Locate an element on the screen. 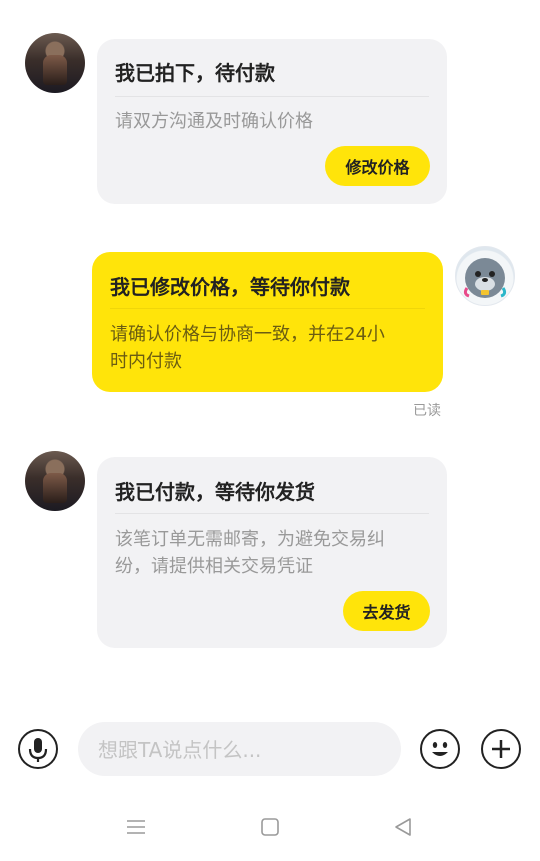 The height and width of the screenshot is (861, 540). message-title: 我已修改价格，等待你付款 is located at coordinates (230, 287).